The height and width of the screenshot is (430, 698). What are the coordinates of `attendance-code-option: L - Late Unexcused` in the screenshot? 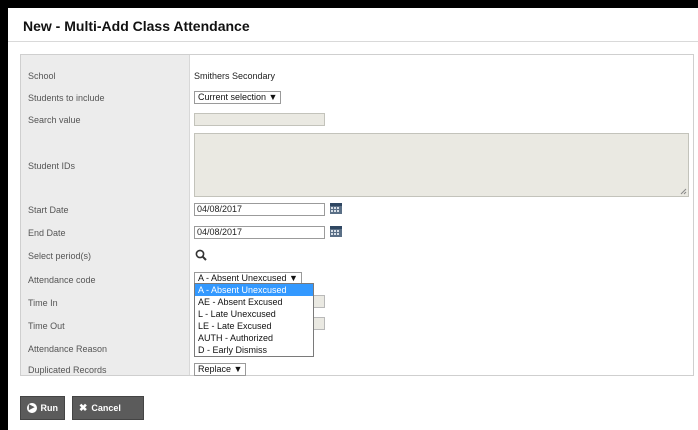 It's located at (254, 314).